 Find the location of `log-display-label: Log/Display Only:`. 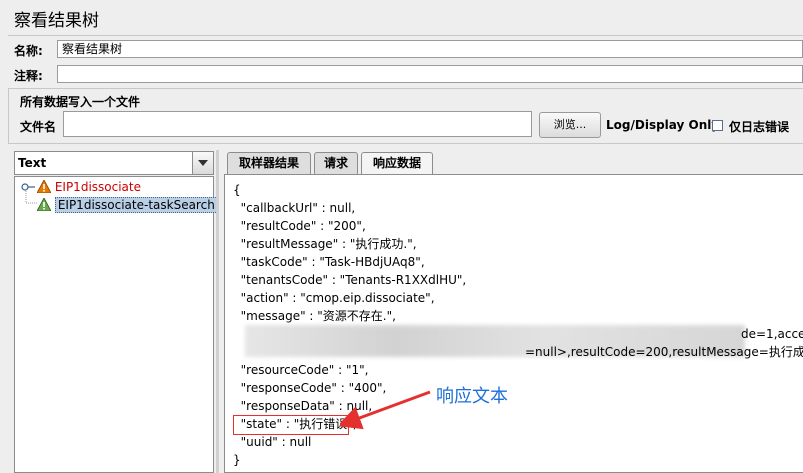

log-display-label: Log/Display Only: is located at coordinates (665, 125).